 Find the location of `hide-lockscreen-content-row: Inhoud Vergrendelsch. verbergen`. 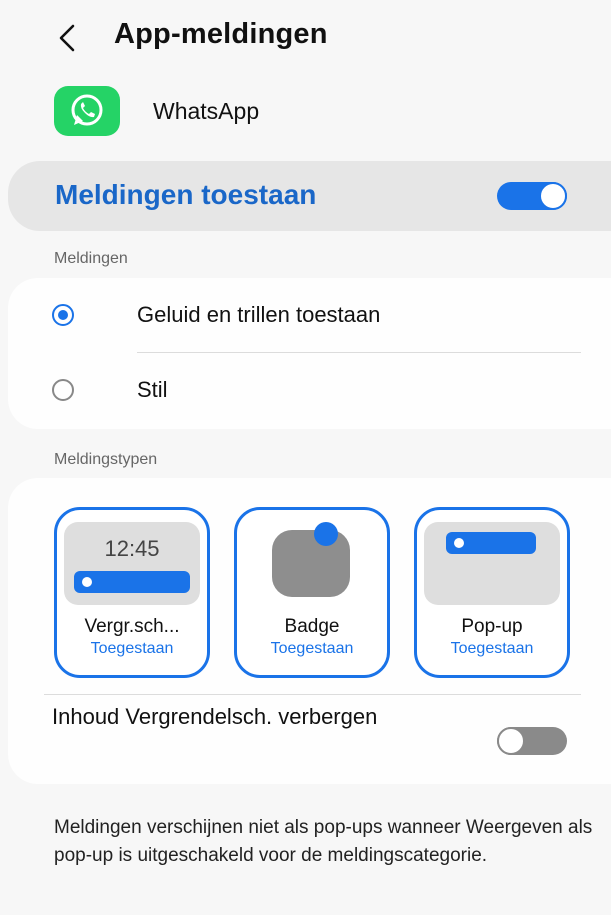

hide-lockscreen-content-row: Inhoud Vergrendelsch. verbergen is located at coordinates (309, 733).